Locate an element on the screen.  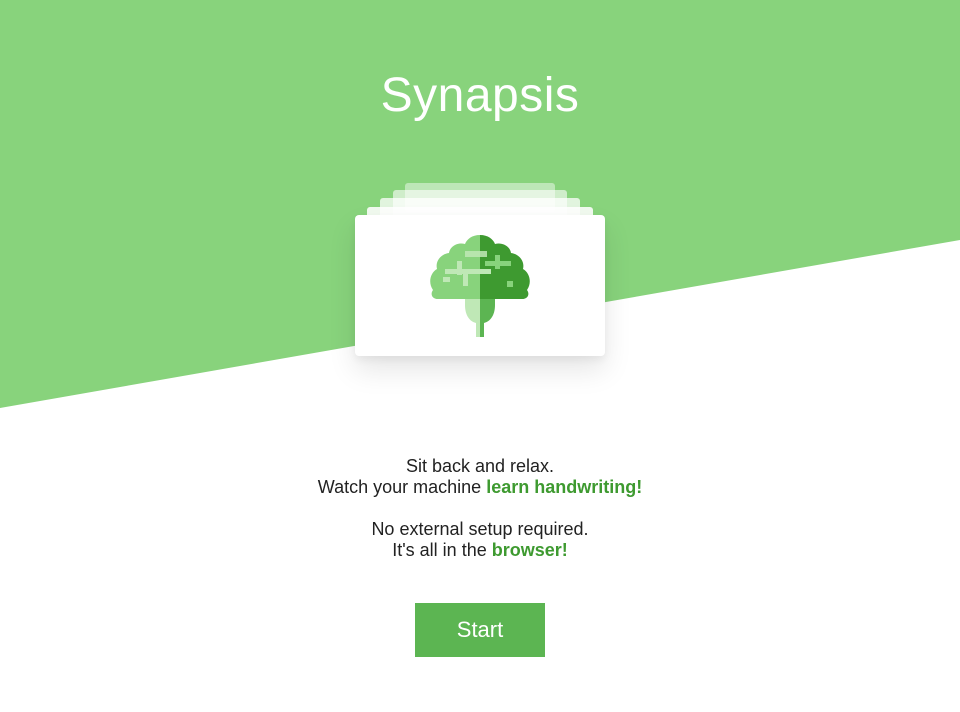
intro-line-2-highlight: learn handwriting! is located at coordinates (564, 487).